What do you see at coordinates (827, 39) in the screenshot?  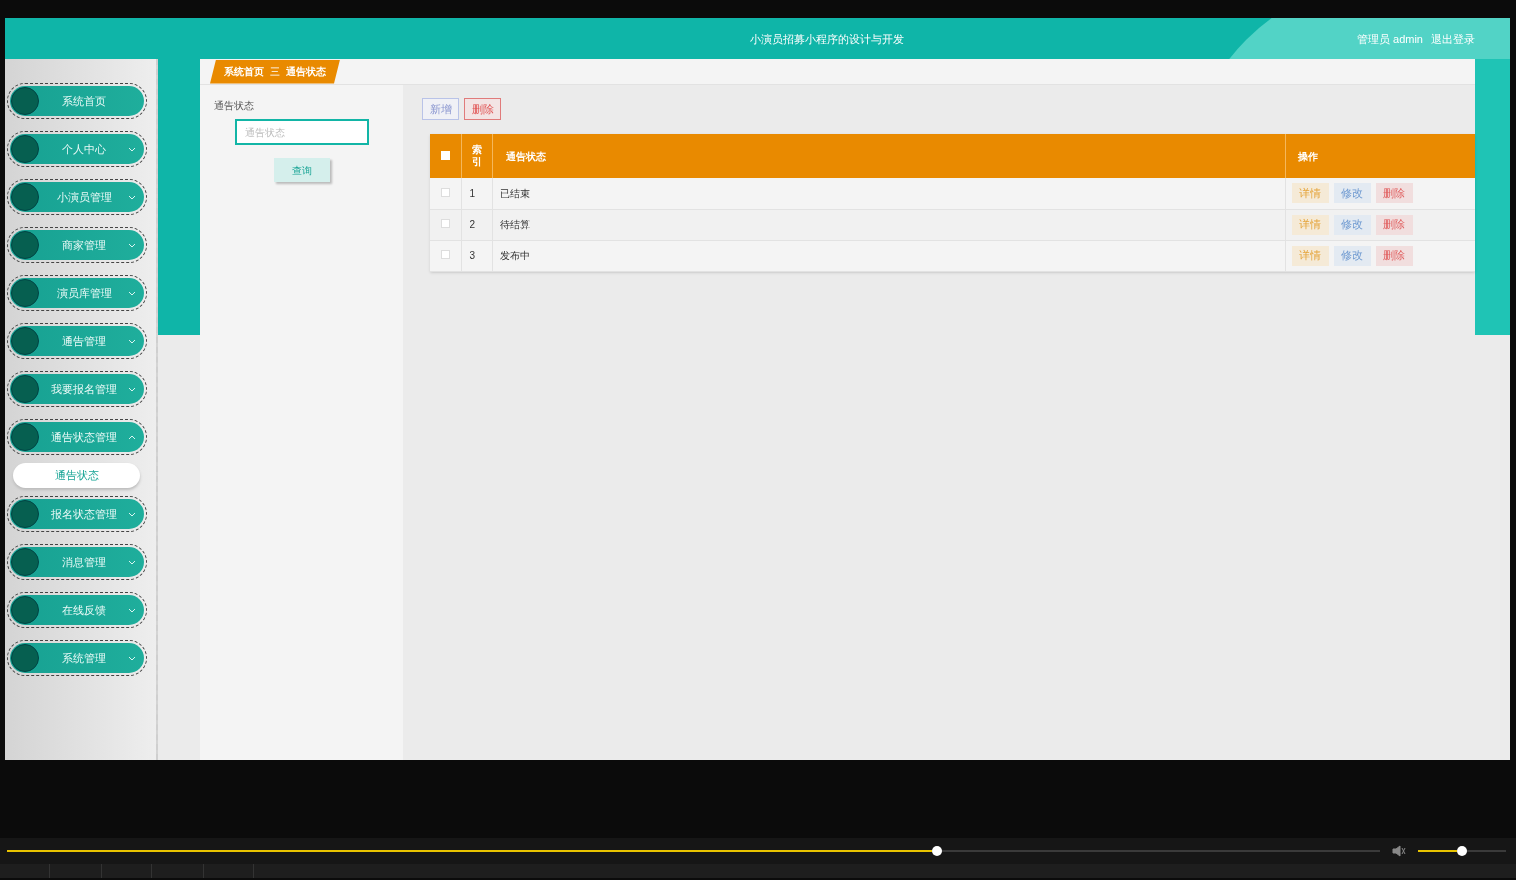 I see `app-title: 小演员招募小程序的设计与开发` at bounding box center [827, 39].